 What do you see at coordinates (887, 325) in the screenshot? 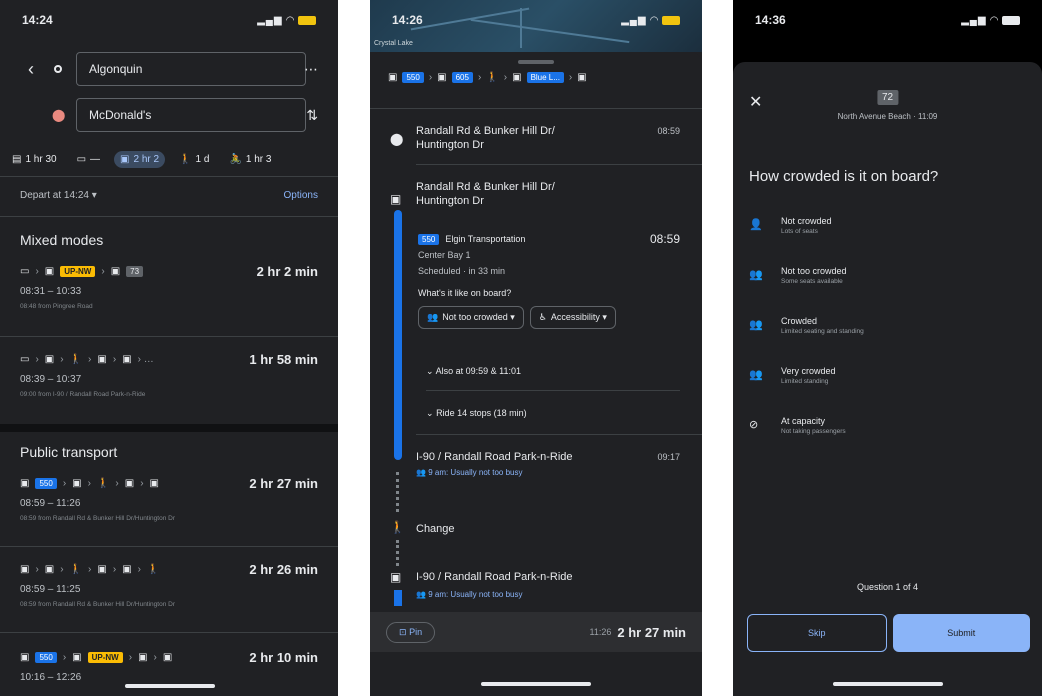
I see `option-crowded: 👥 Crowded Limited seating and standing` at bounding box center [887, 325].